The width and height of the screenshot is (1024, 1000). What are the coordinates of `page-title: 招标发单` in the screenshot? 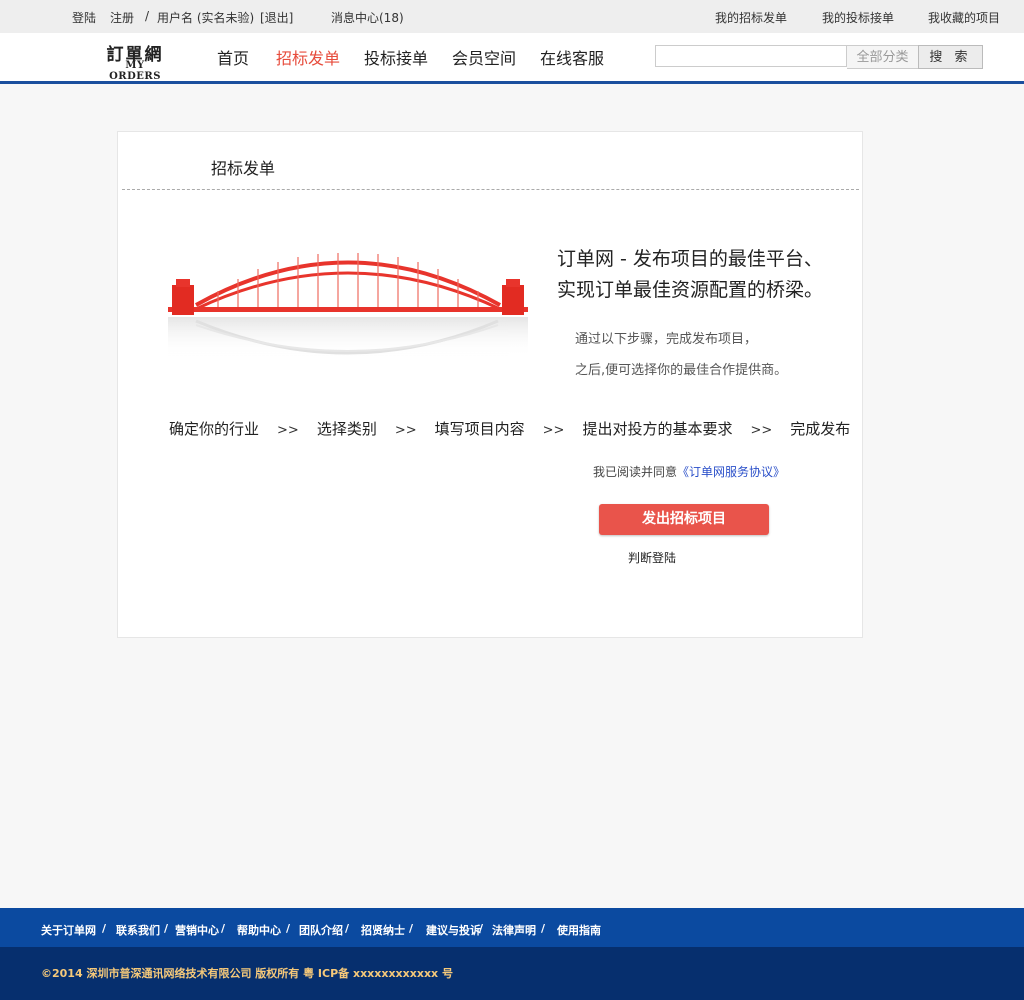 It's located at (243, 168).